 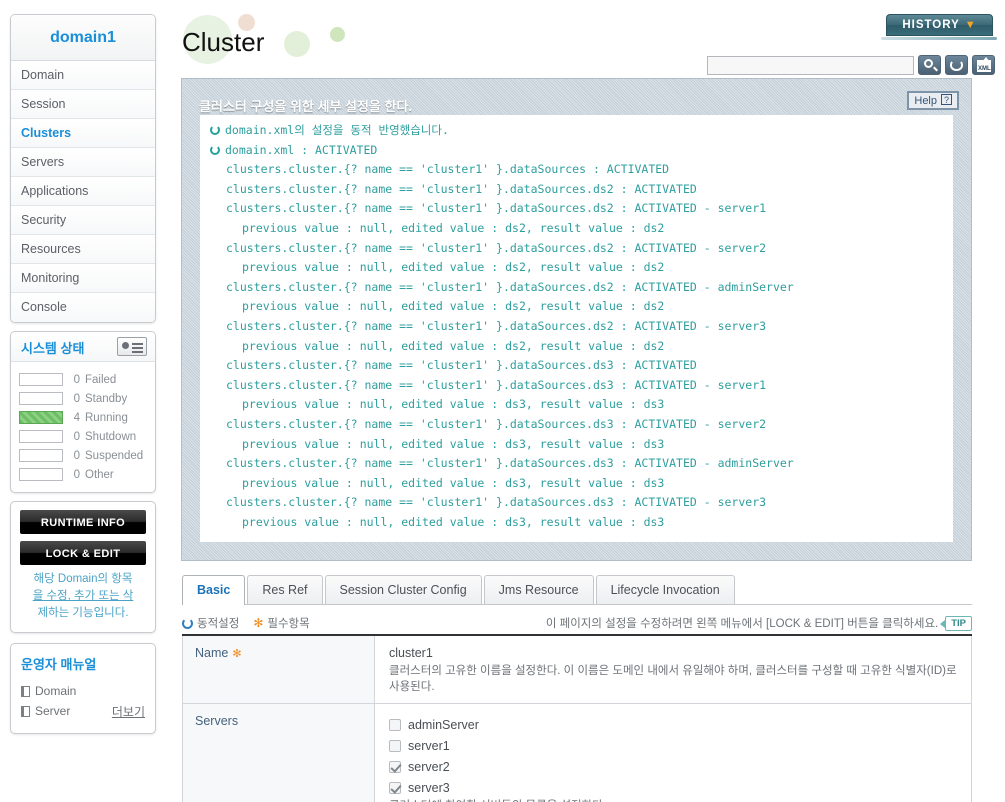 I want to click on servers-checkbox-list: adminServer server1 server2 server3, so click(x=675, y=756).